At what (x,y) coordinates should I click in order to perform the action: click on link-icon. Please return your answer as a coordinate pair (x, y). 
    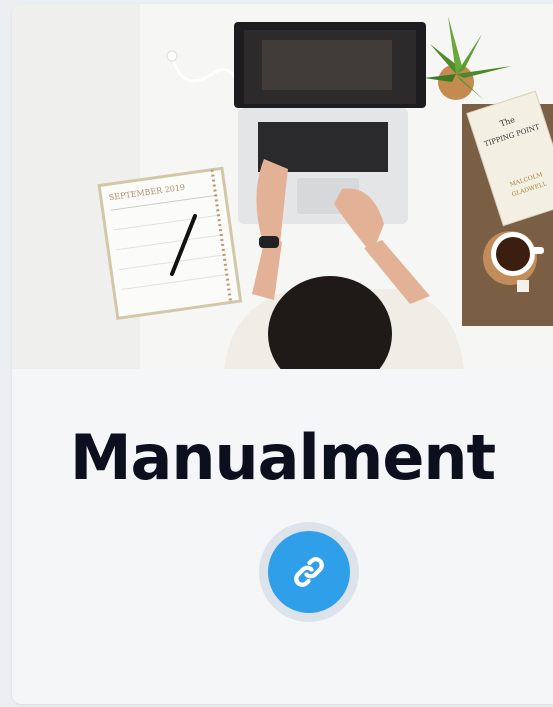
    Looking at the image, I should click on (309, 572).